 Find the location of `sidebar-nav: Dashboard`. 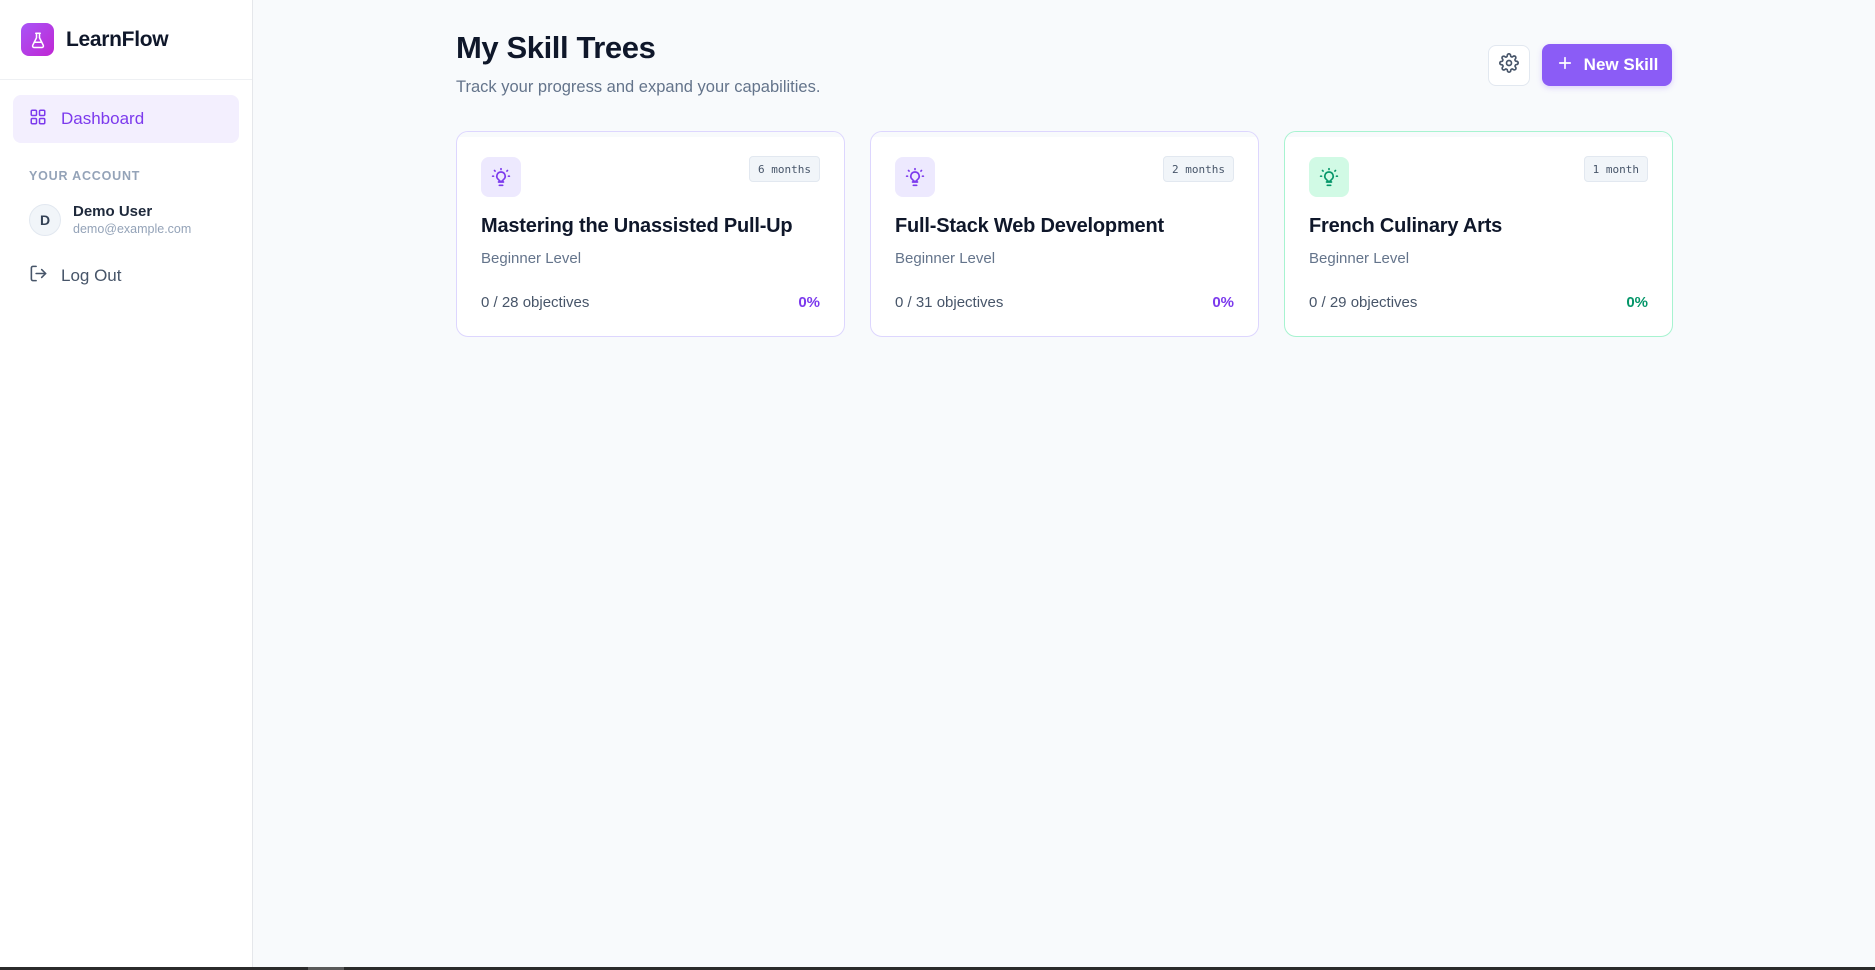

sidebar-nav: Dashboard is located at coordinates (126, 111).